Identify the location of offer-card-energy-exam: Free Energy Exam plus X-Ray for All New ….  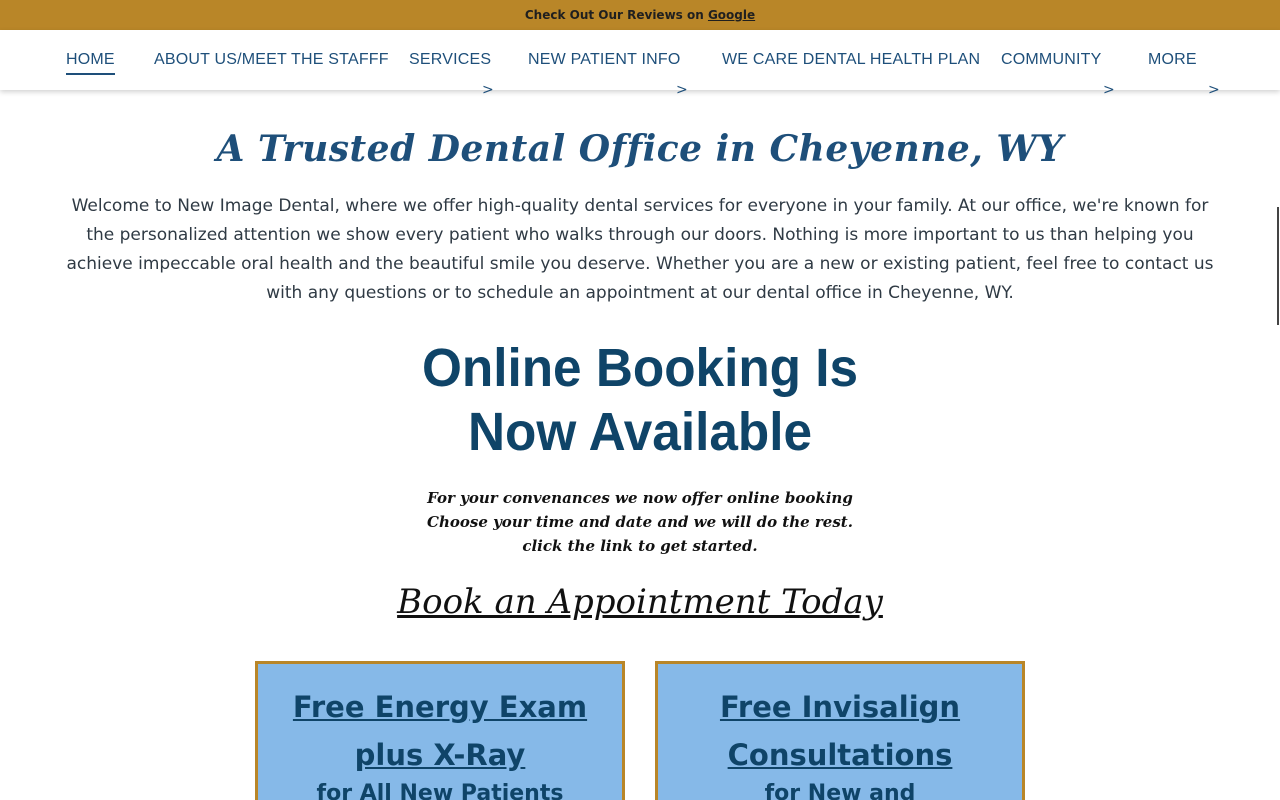
(440, 730).